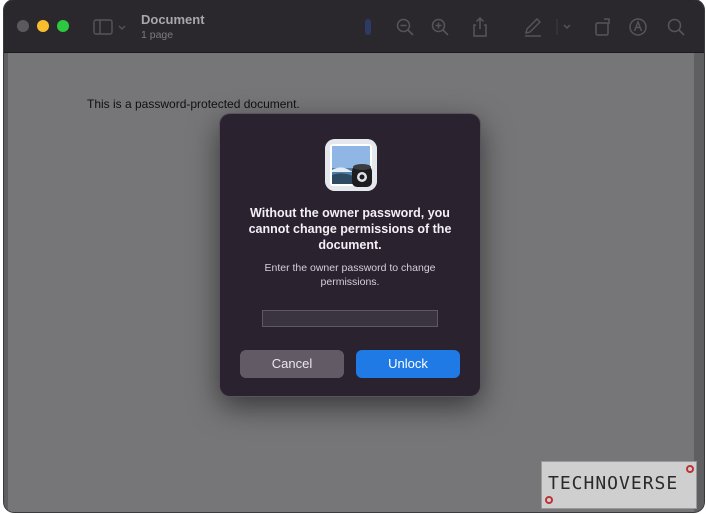 This screenshot has width=706, height=514. I want to click on markup-menu-button, so click(567, 27).